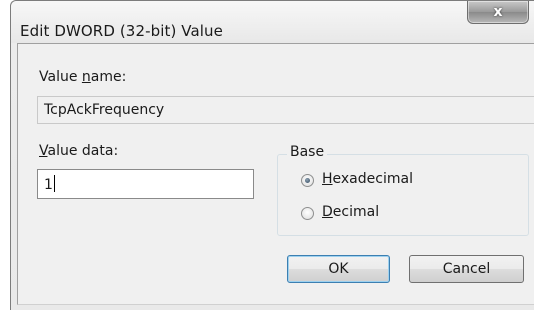 The image size is (534, 310). I want to click on access-key-letter: n, so click(86, 77).